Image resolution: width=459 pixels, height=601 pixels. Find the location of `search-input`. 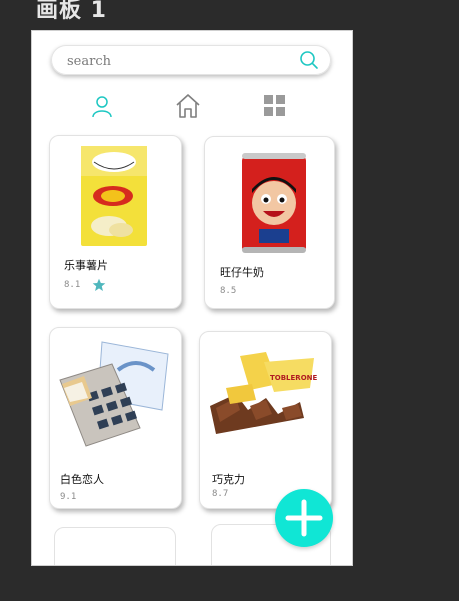

search-input is located at coordinates (177, 61).